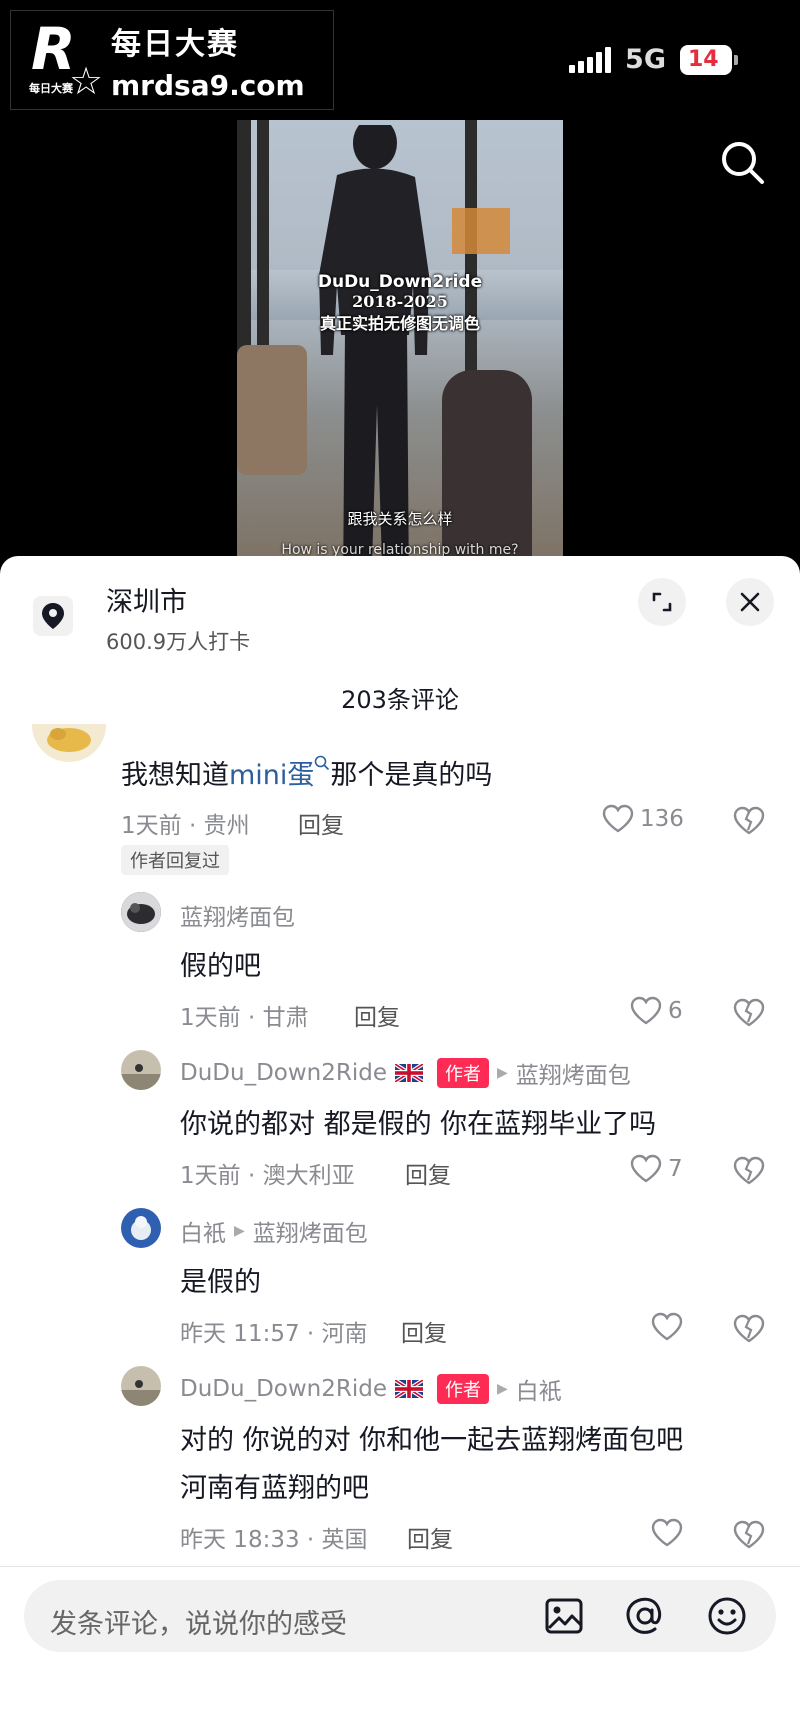 The height and width of the screenshot is (1736, 800). What do you see at coordinates (66, 59) in the screenshot?
I see `watermark-logo: R 每日大赛 ☆` at bounding box center [66, 59].